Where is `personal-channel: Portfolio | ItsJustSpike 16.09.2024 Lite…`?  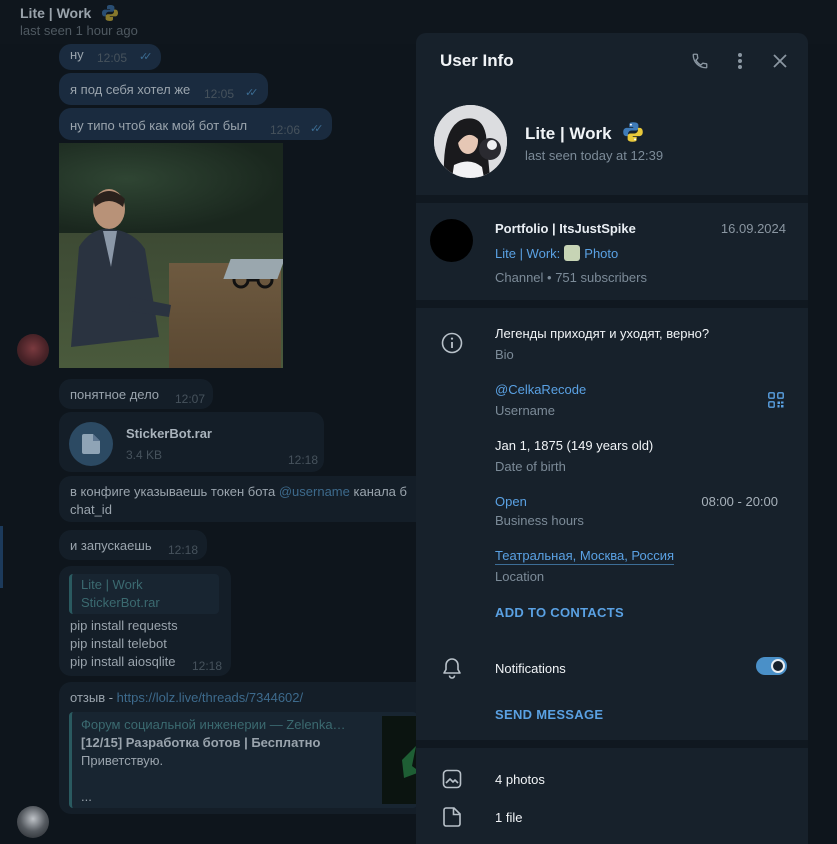
personal-channel: Portfolio | ItsJustSpike 16.09.2024 Lite… is located at coordinates (612, 251).